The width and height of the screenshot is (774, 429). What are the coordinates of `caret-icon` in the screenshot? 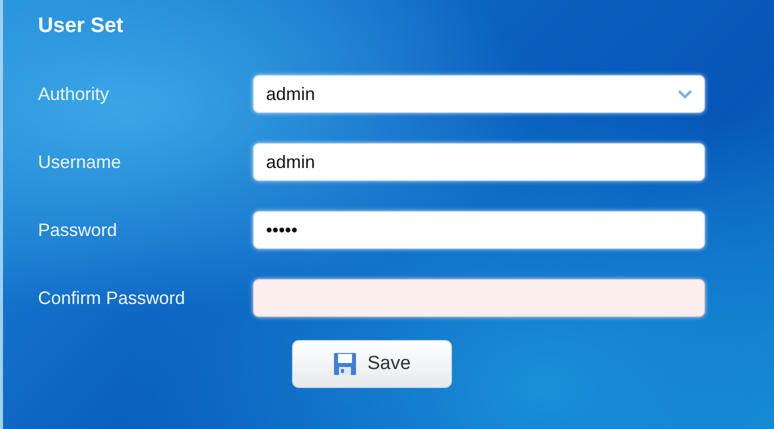 It's located at (685, 94).